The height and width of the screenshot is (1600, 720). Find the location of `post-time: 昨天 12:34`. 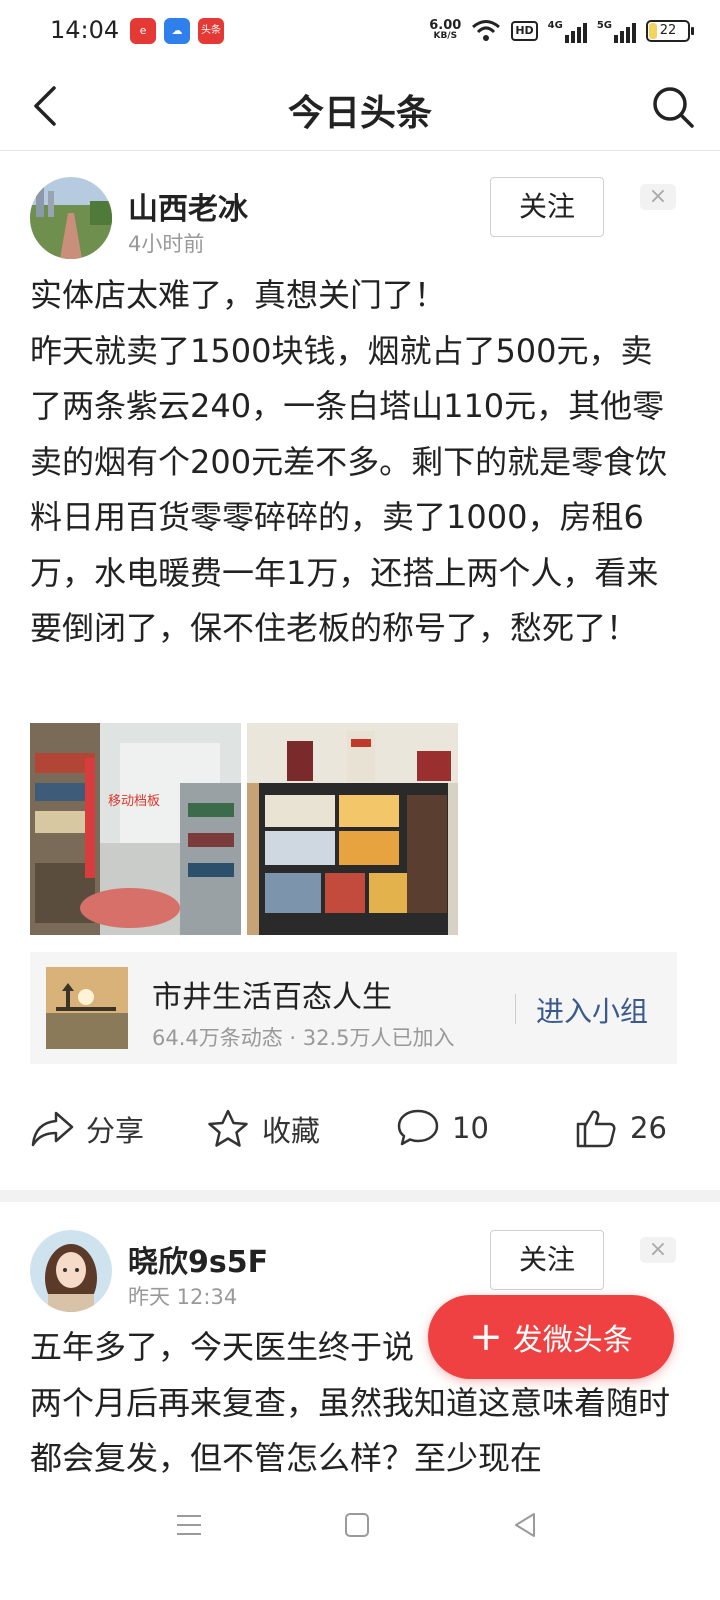

post-time: 昨天 12:34 is located at coordinates (183, 1297).